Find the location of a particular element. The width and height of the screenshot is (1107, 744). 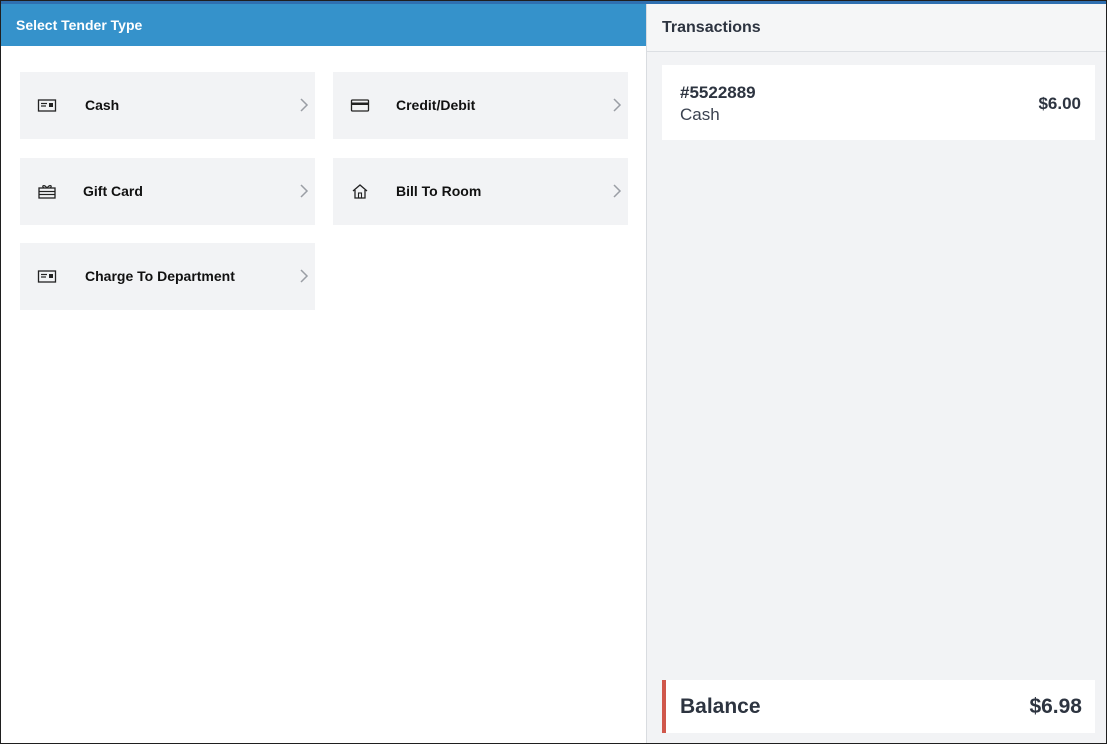

tender-label-gift-card: Gift Card is located at coordinates (113, 191).